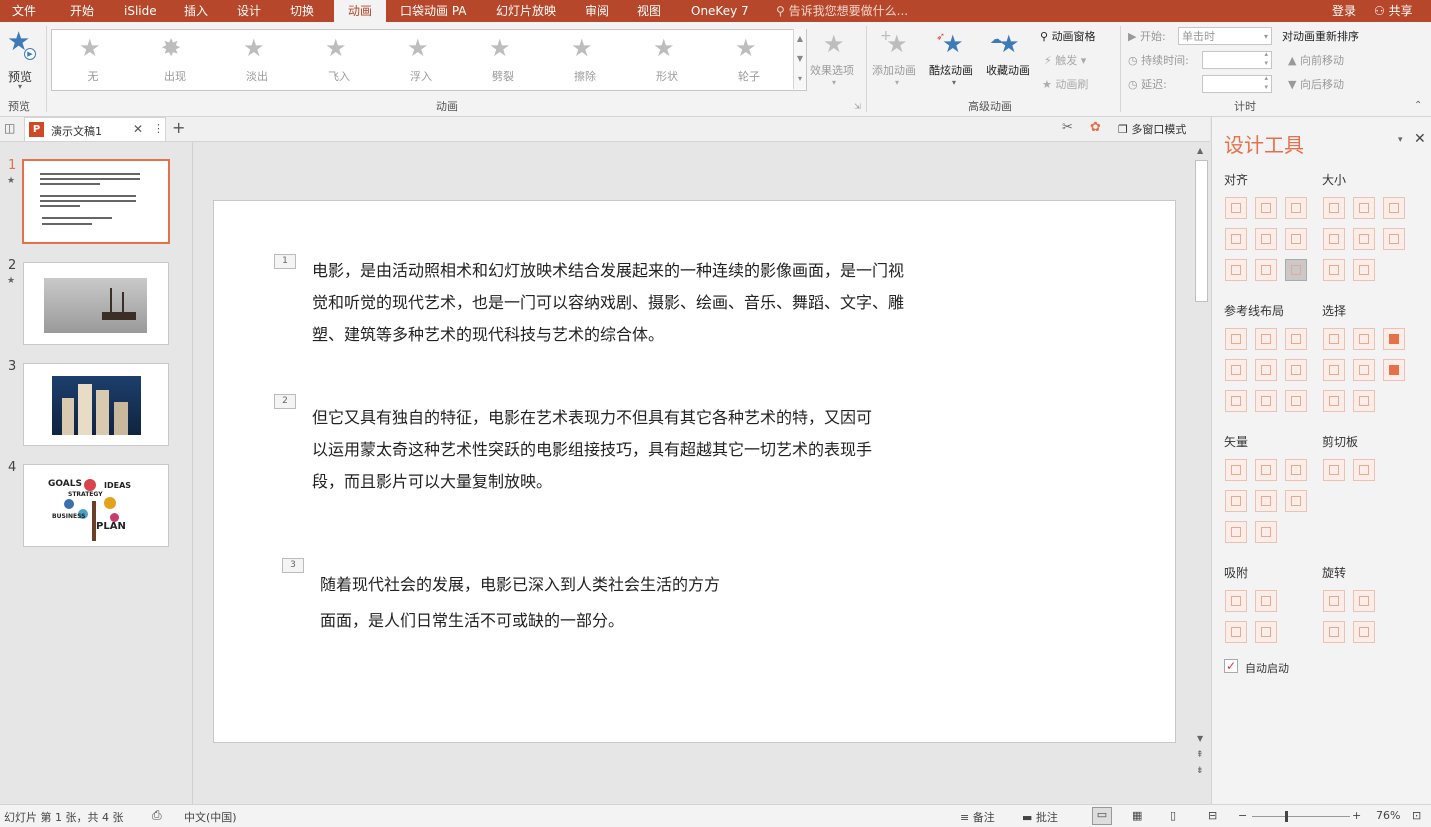 This screenshot has height=827, width=1431. What do you see at coordinates (1394, 370) in the screenshot?
I see `cursor-select-icon` at bounding box center [1394, 370].